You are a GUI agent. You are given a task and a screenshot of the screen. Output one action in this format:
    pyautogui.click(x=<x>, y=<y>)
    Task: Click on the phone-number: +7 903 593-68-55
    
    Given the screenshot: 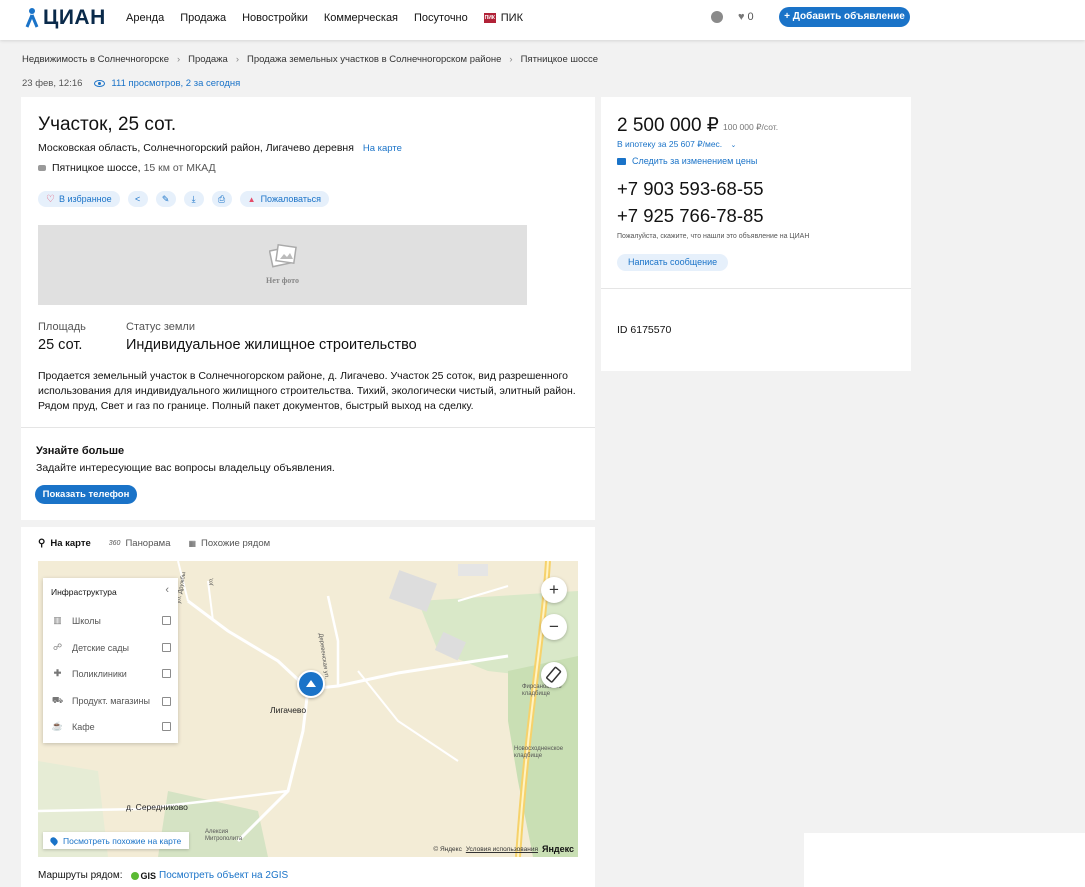 What is the action you would take?
    pyautogui.click(x=690, y=189)
    